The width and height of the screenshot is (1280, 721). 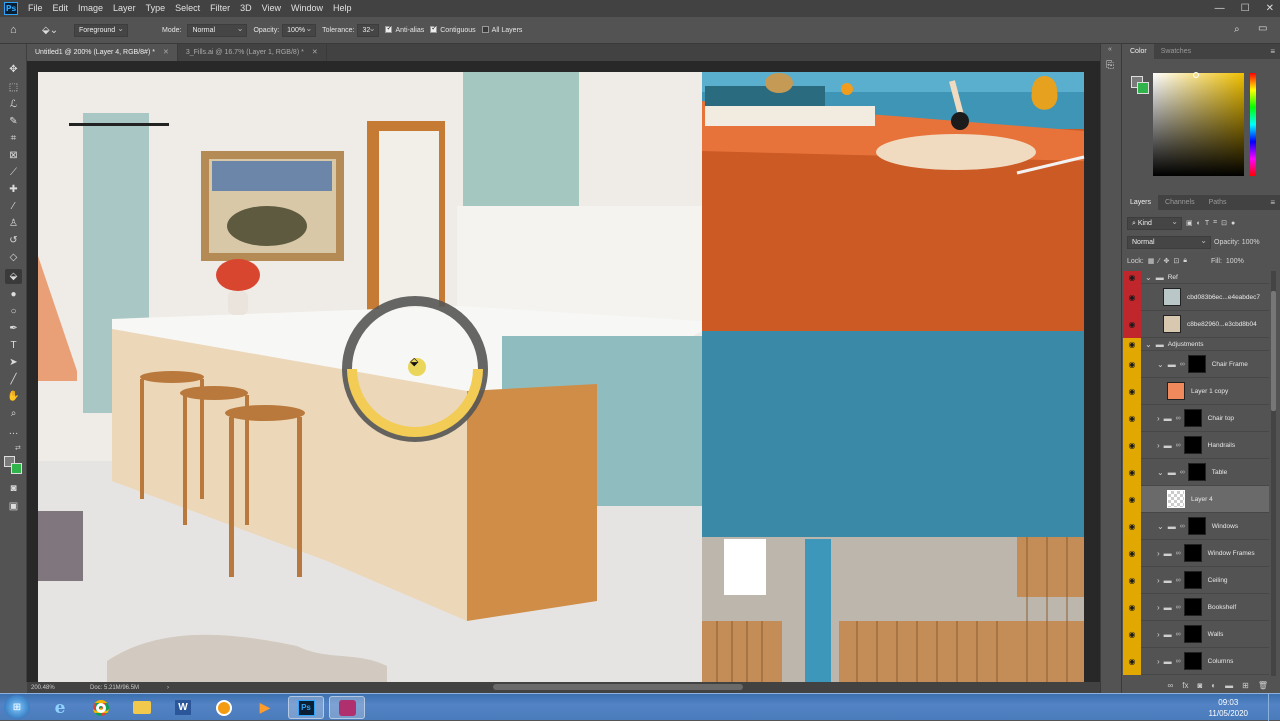 I want to click on zoom-tool-icon: ⌕, so click(x=13, y=413).